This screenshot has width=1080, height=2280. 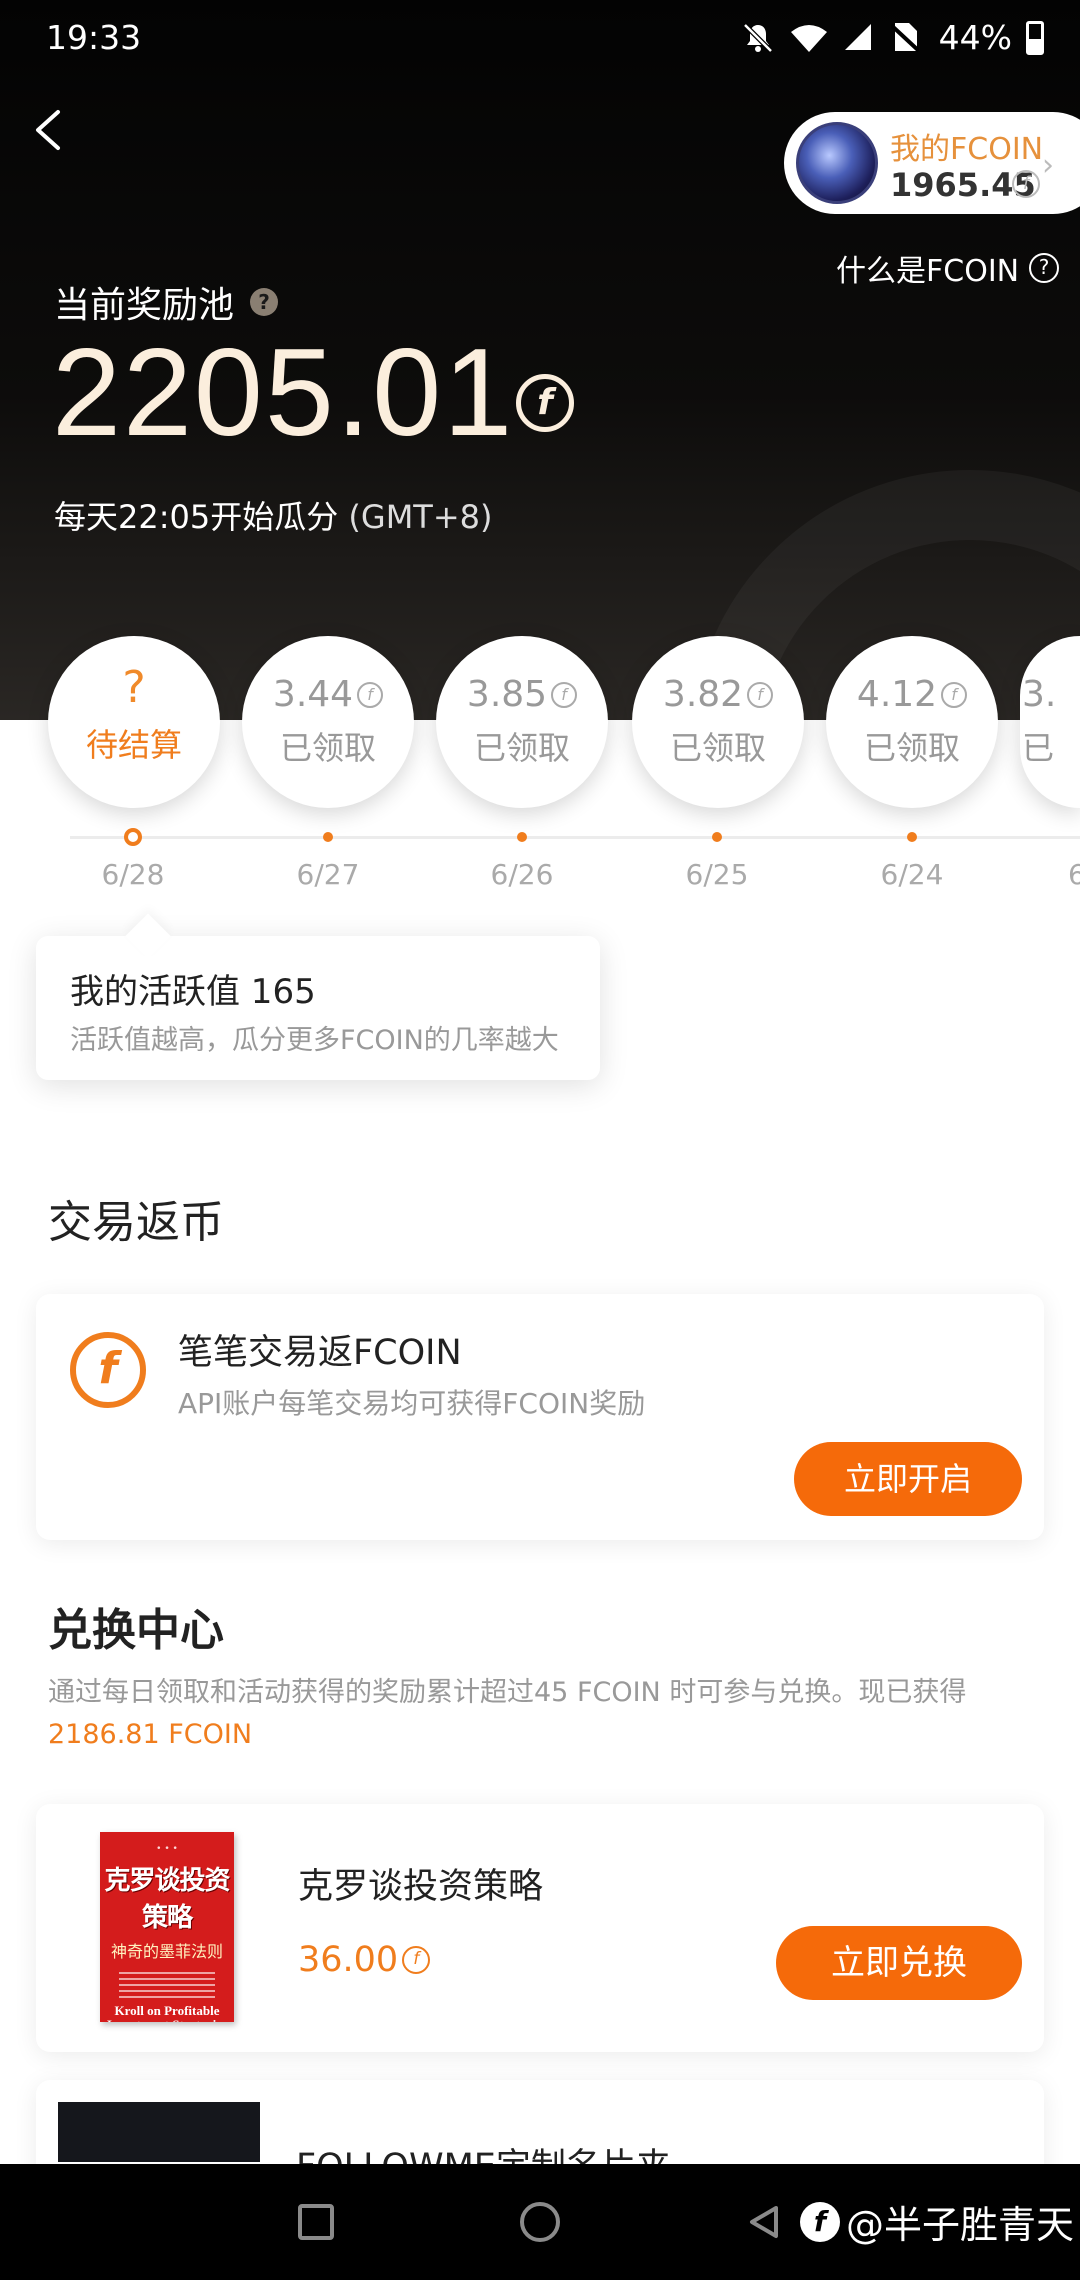 I want to click on recents-button, so click(x=316, y=2222).